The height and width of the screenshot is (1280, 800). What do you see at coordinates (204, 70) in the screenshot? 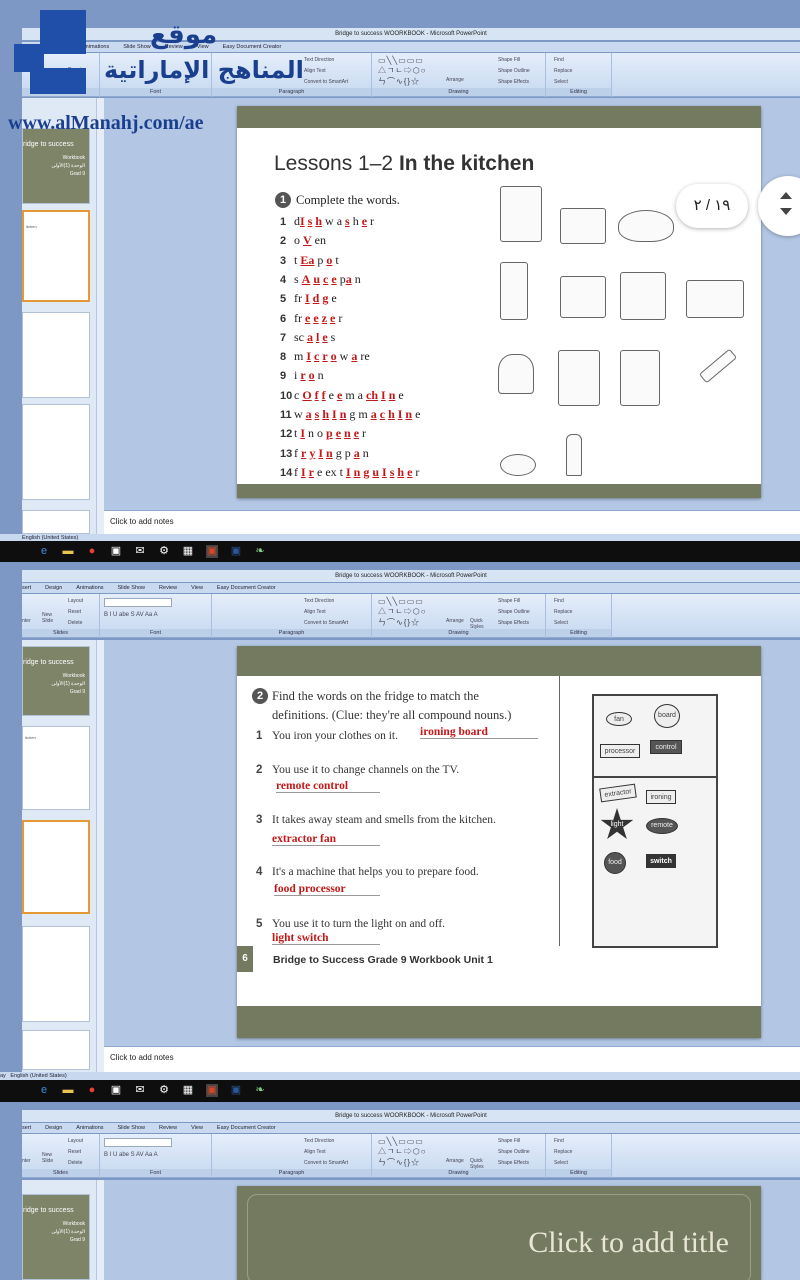
I see `watermark-line2: المناهج الإماراتية` at bounding box center [204, 70].